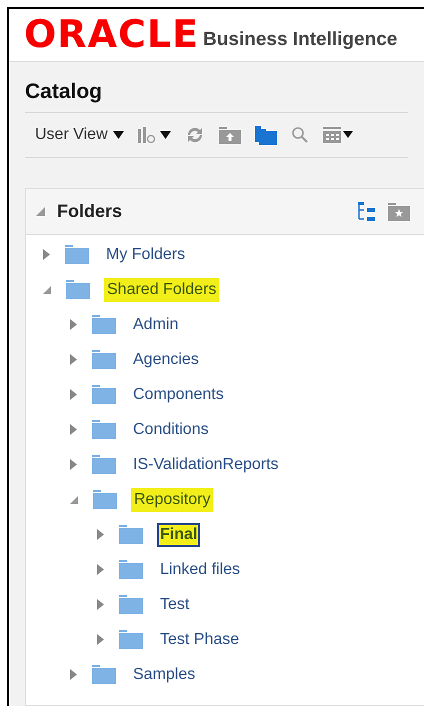 The width and height of the screenshot is (424, 706). Describe the element at coordinates (162, 290) in the screenshot. I see `folder-label: Shared Folders` at that location.